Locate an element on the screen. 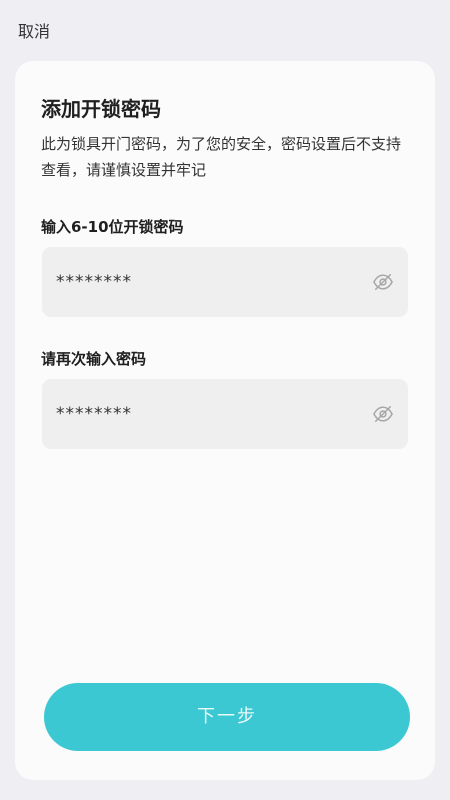 The height and width of the screenshot is (800, 450). password-input: ******** is located at coordinates (225, 282).